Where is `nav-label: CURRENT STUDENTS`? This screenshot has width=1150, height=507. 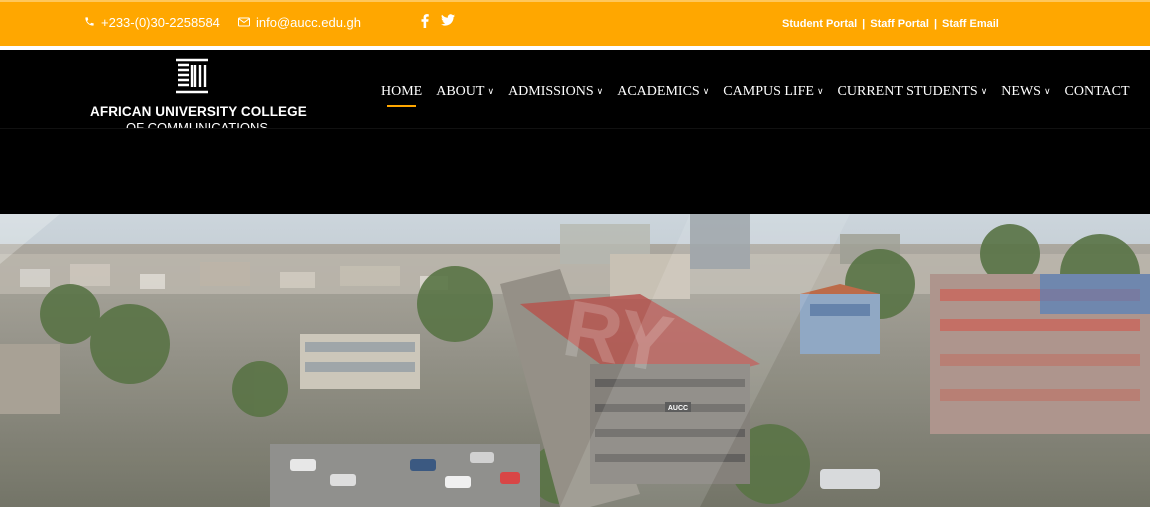
nav-label: CURRENT STUDENTS is located at coordinates (907, 91).